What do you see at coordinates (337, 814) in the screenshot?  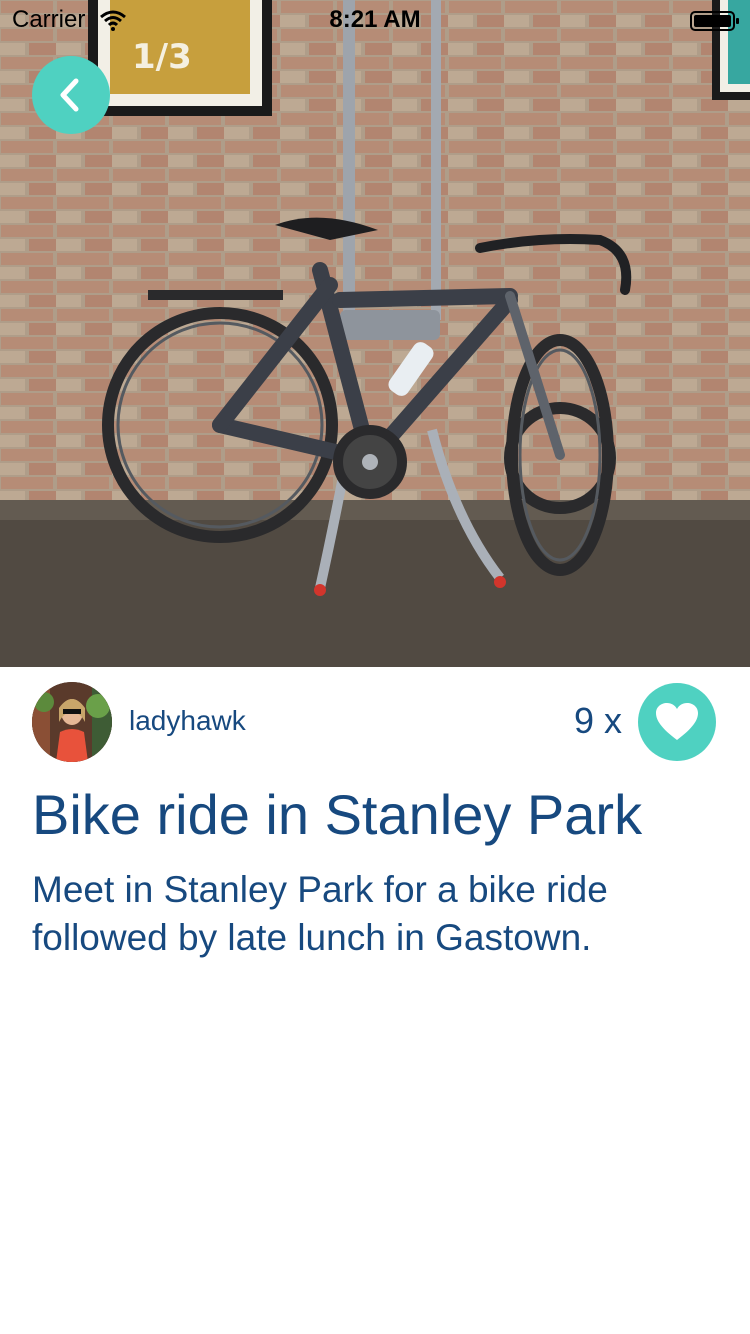 I see `page-title: Bike ride in Stanley Park` at bounding box center [337, 814].